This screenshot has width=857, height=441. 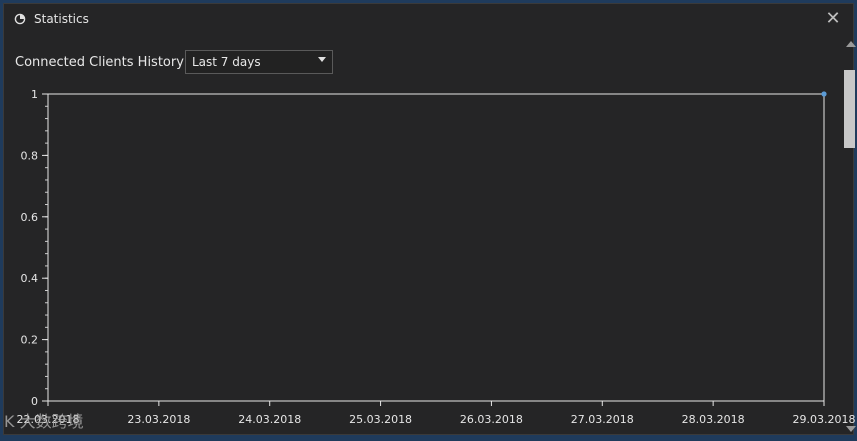 I want to click on scroll-up-arrow-icon, so click(x=851, y=44).